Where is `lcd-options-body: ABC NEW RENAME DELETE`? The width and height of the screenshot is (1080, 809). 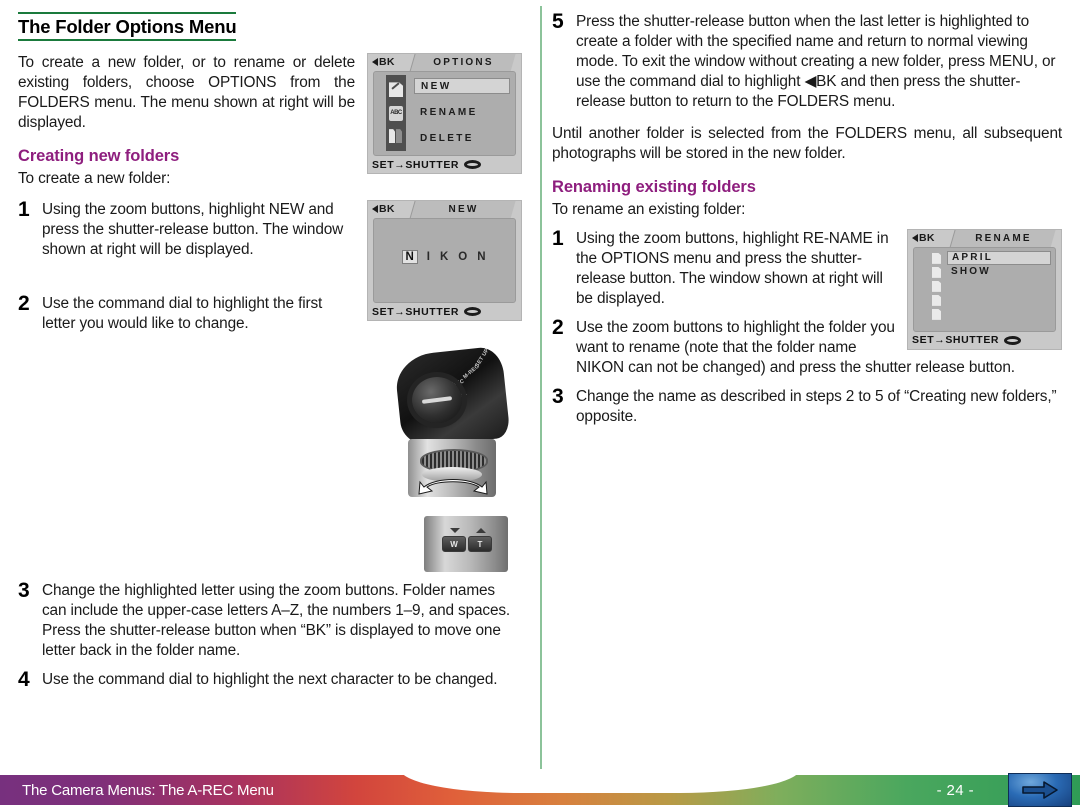
lcd-options-body: ABC NEW RENAME DELETE is located at coordinates (444, 114).